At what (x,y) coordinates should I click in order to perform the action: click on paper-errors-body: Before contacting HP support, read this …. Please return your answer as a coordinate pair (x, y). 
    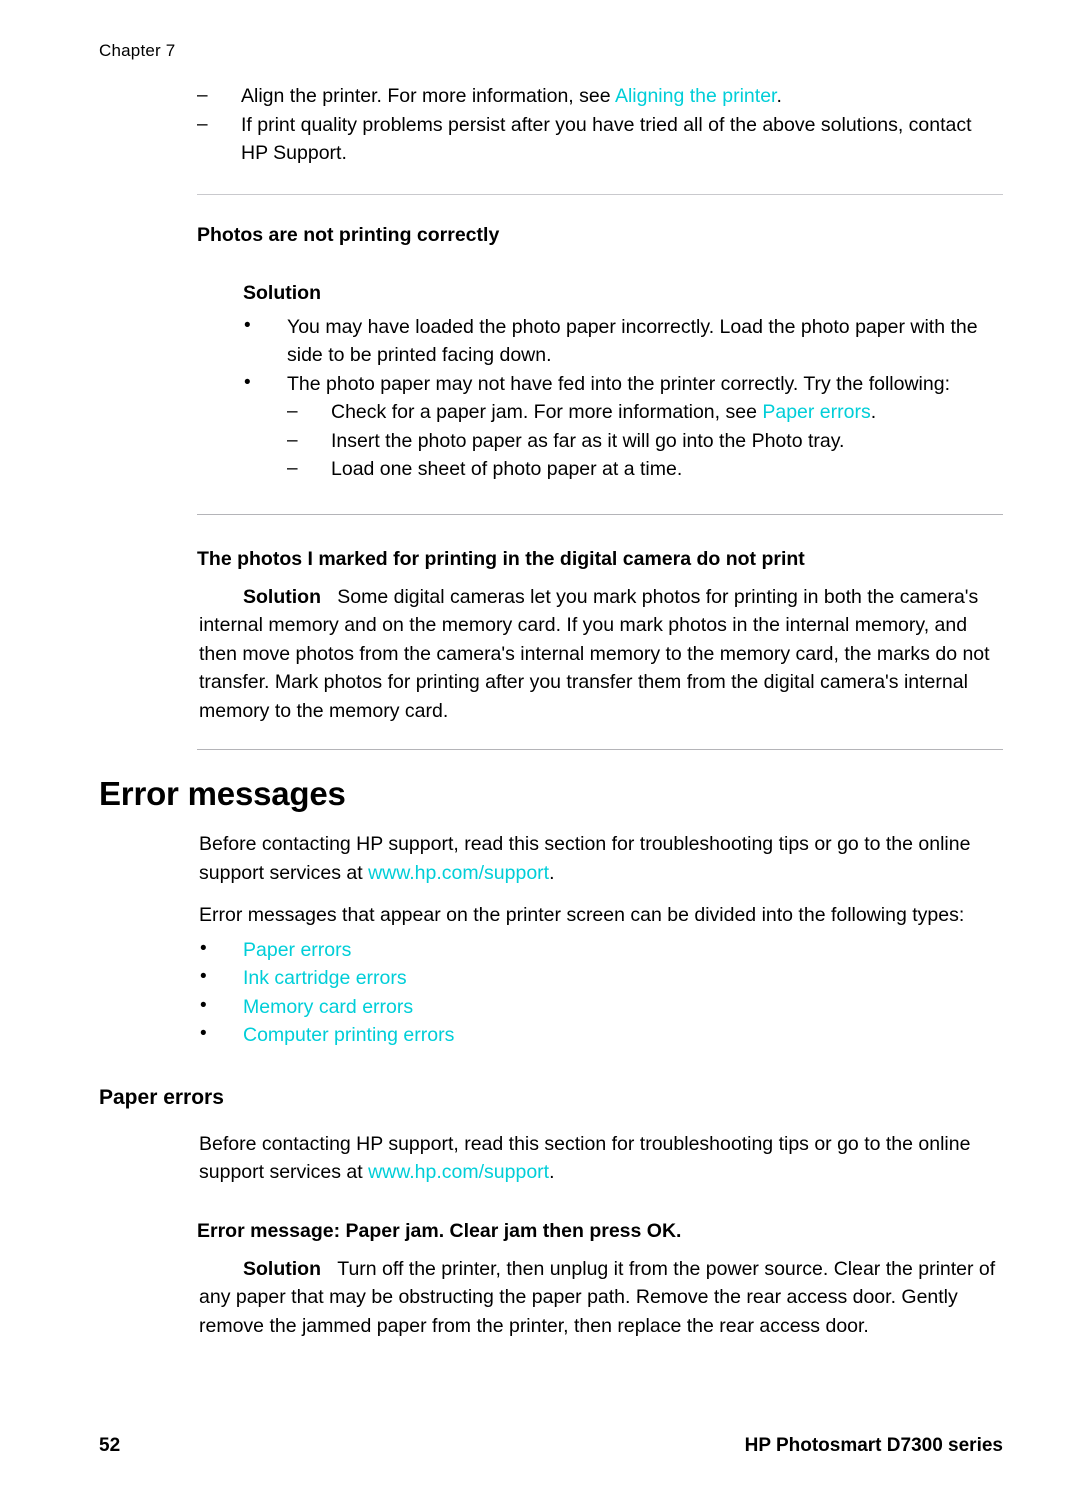
    Looking at the image, I should click on (601, 1158).